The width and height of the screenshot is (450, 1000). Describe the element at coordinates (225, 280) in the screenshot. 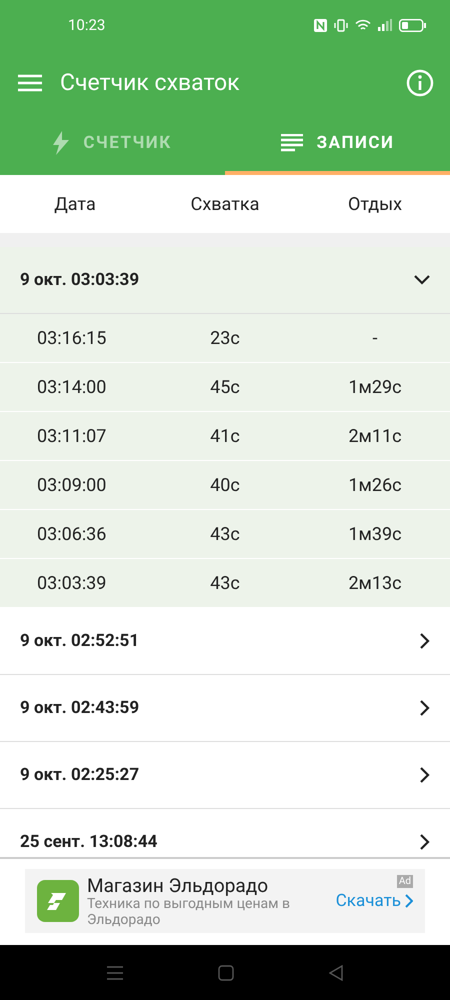

I see `group-header: 9 окт. 03:03:39` at that location.